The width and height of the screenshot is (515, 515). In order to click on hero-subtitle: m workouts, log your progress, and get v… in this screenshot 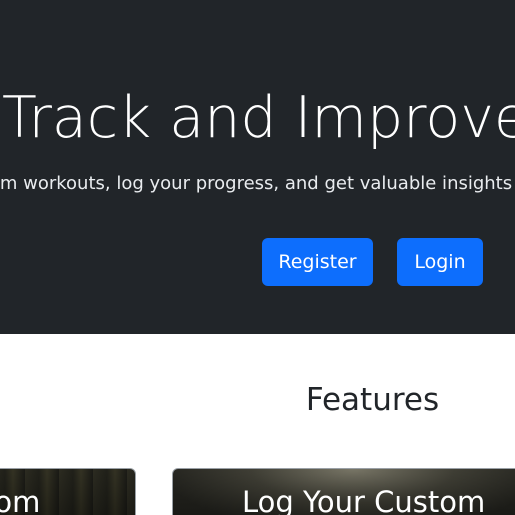, I will do `click(256, 183)`.